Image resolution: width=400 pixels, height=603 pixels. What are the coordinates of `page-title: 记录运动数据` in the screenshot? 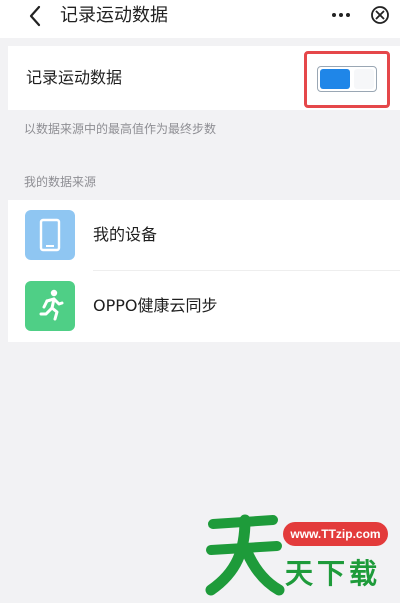 It's located at (114, 15).